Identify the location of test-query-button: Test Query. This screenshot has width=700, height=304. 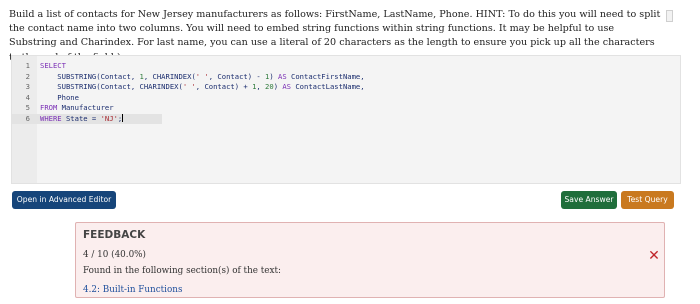
(647, 200).